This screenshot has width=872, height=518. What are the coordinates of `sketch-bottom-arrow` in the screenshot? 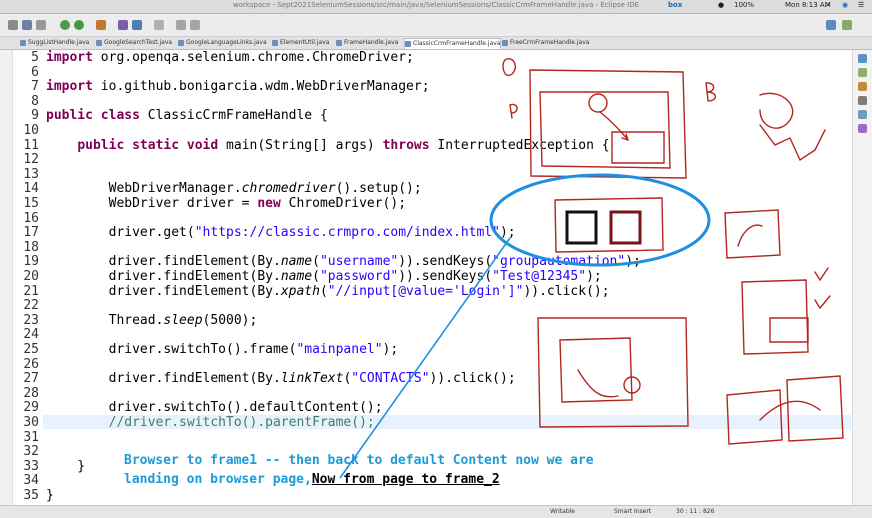 It's located at (790, 410).